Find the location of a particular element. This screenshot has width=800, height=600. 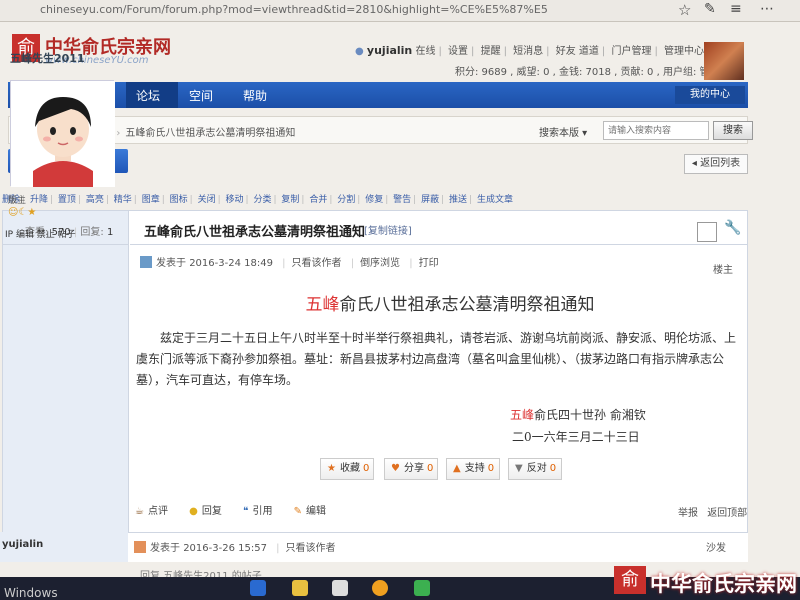

nav-space: 空间 is located at coordinates (201, 95).